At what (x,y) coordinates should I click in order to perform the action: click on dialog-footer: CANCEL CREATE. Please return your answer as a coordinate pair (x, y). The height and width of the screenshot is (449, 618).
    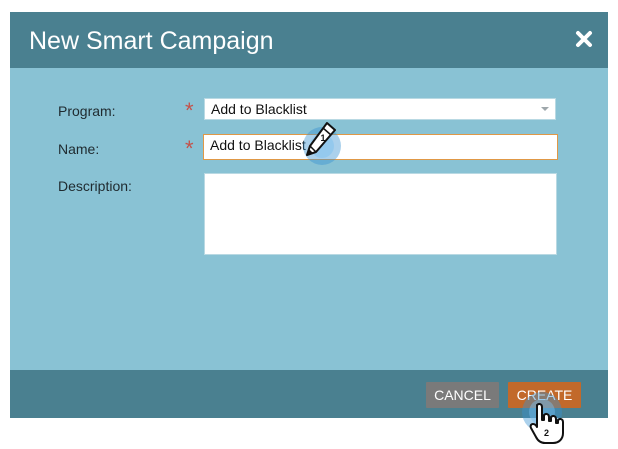
    Looking at the image, I should click on (309, 394).